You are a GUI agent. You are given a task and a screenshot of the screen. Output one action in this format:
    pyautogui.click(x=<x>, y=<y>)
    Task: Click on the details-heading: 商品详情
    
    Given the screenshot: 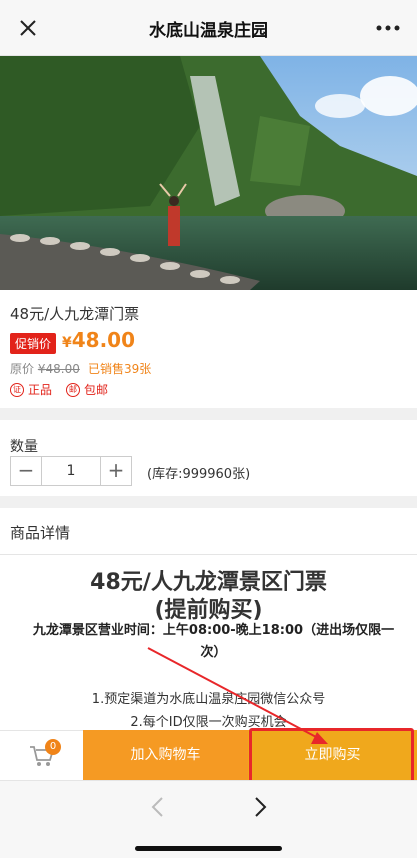 What is the action you would take?
    pyautogui.click(x=40, y=533)
    